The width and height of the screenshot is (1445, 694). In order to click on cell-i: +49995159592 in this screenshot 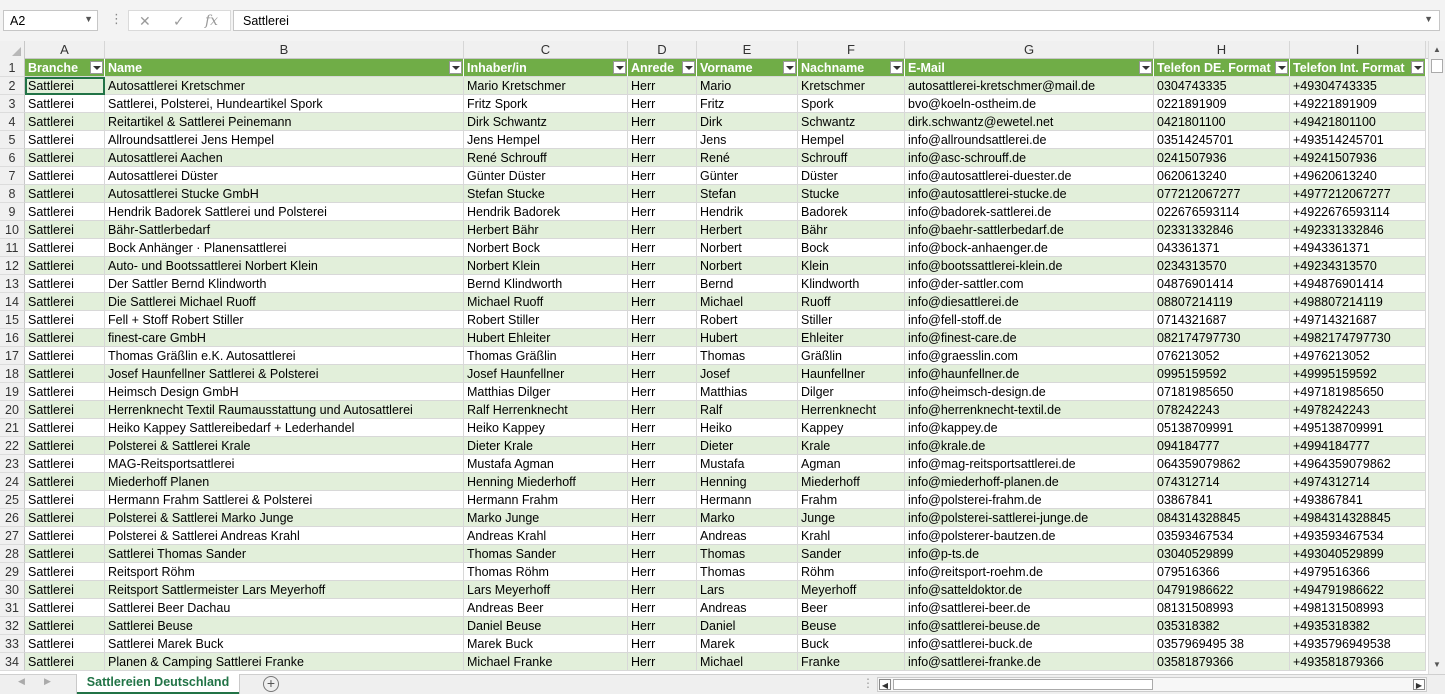, I will do `click(1358, 374)`.